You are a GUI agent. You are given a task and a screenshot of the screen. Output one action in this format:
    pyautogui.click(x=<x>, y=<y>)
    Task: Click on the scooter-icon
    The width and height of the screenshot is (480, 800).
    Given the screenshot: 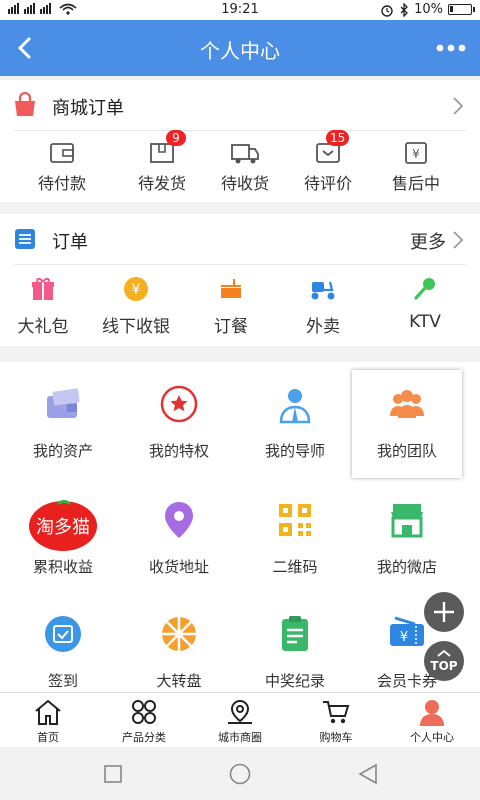 What is the action you would take?
    pyautogui.click(x=323, y=290)
    